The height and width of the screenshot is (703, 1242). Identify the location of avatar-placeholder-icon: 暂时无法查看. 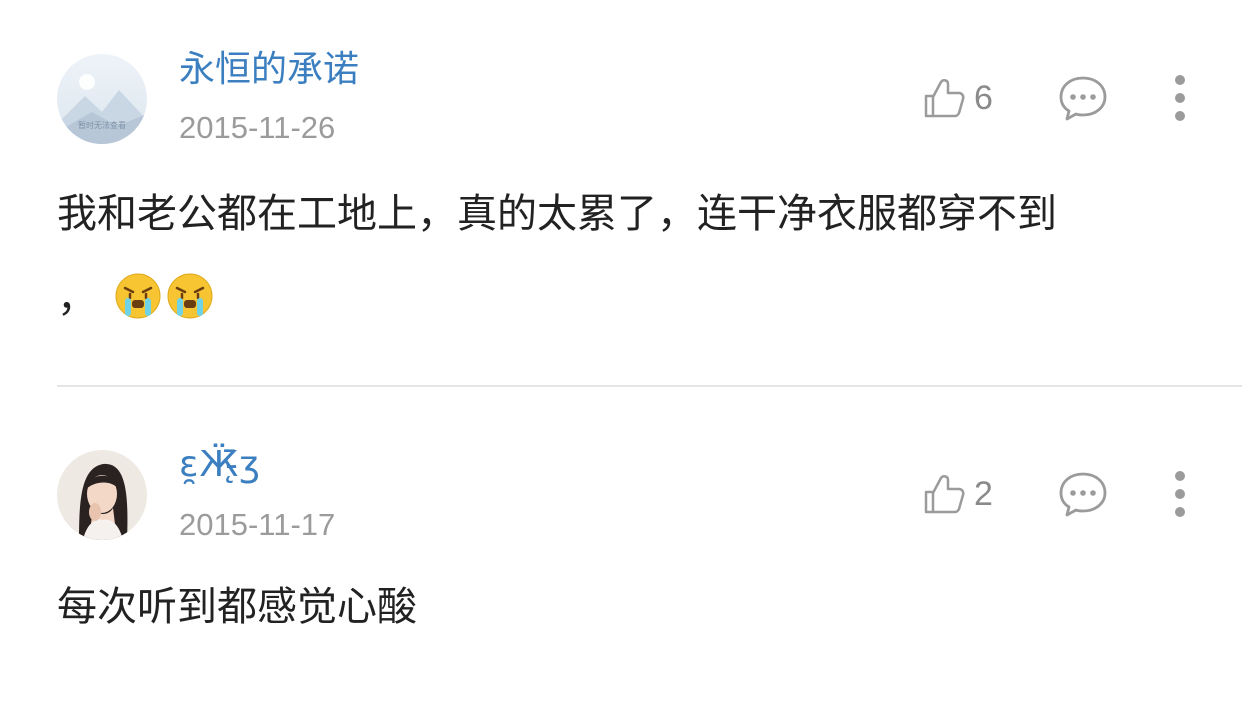
(102, 99).